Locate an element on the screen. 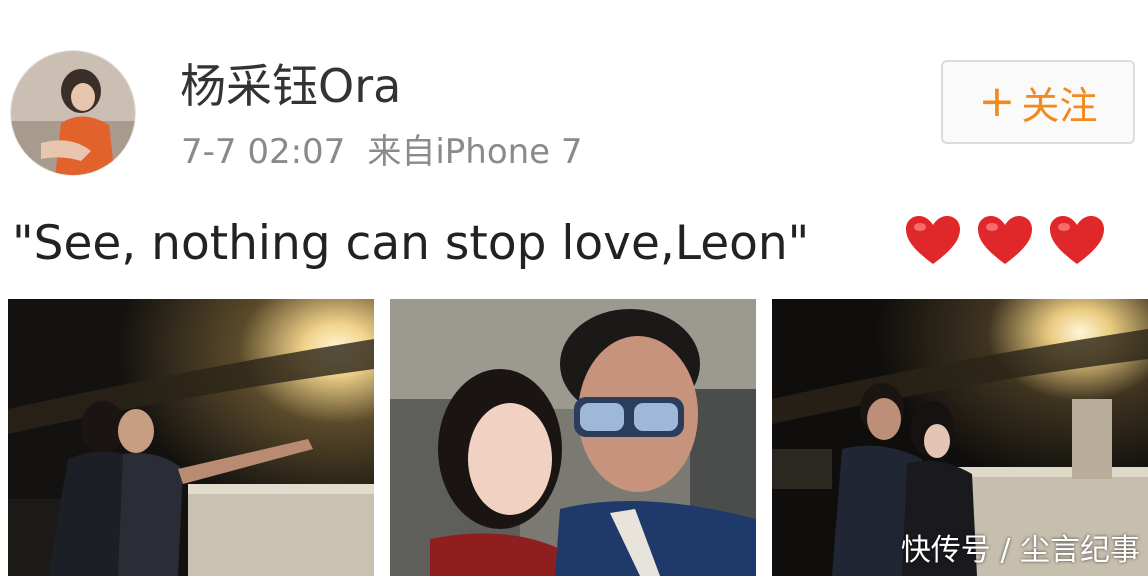 Image resolution: width=1148 pixels, height=576 pixels. follow-label: 关注 is located at coordinates (1059, 105).